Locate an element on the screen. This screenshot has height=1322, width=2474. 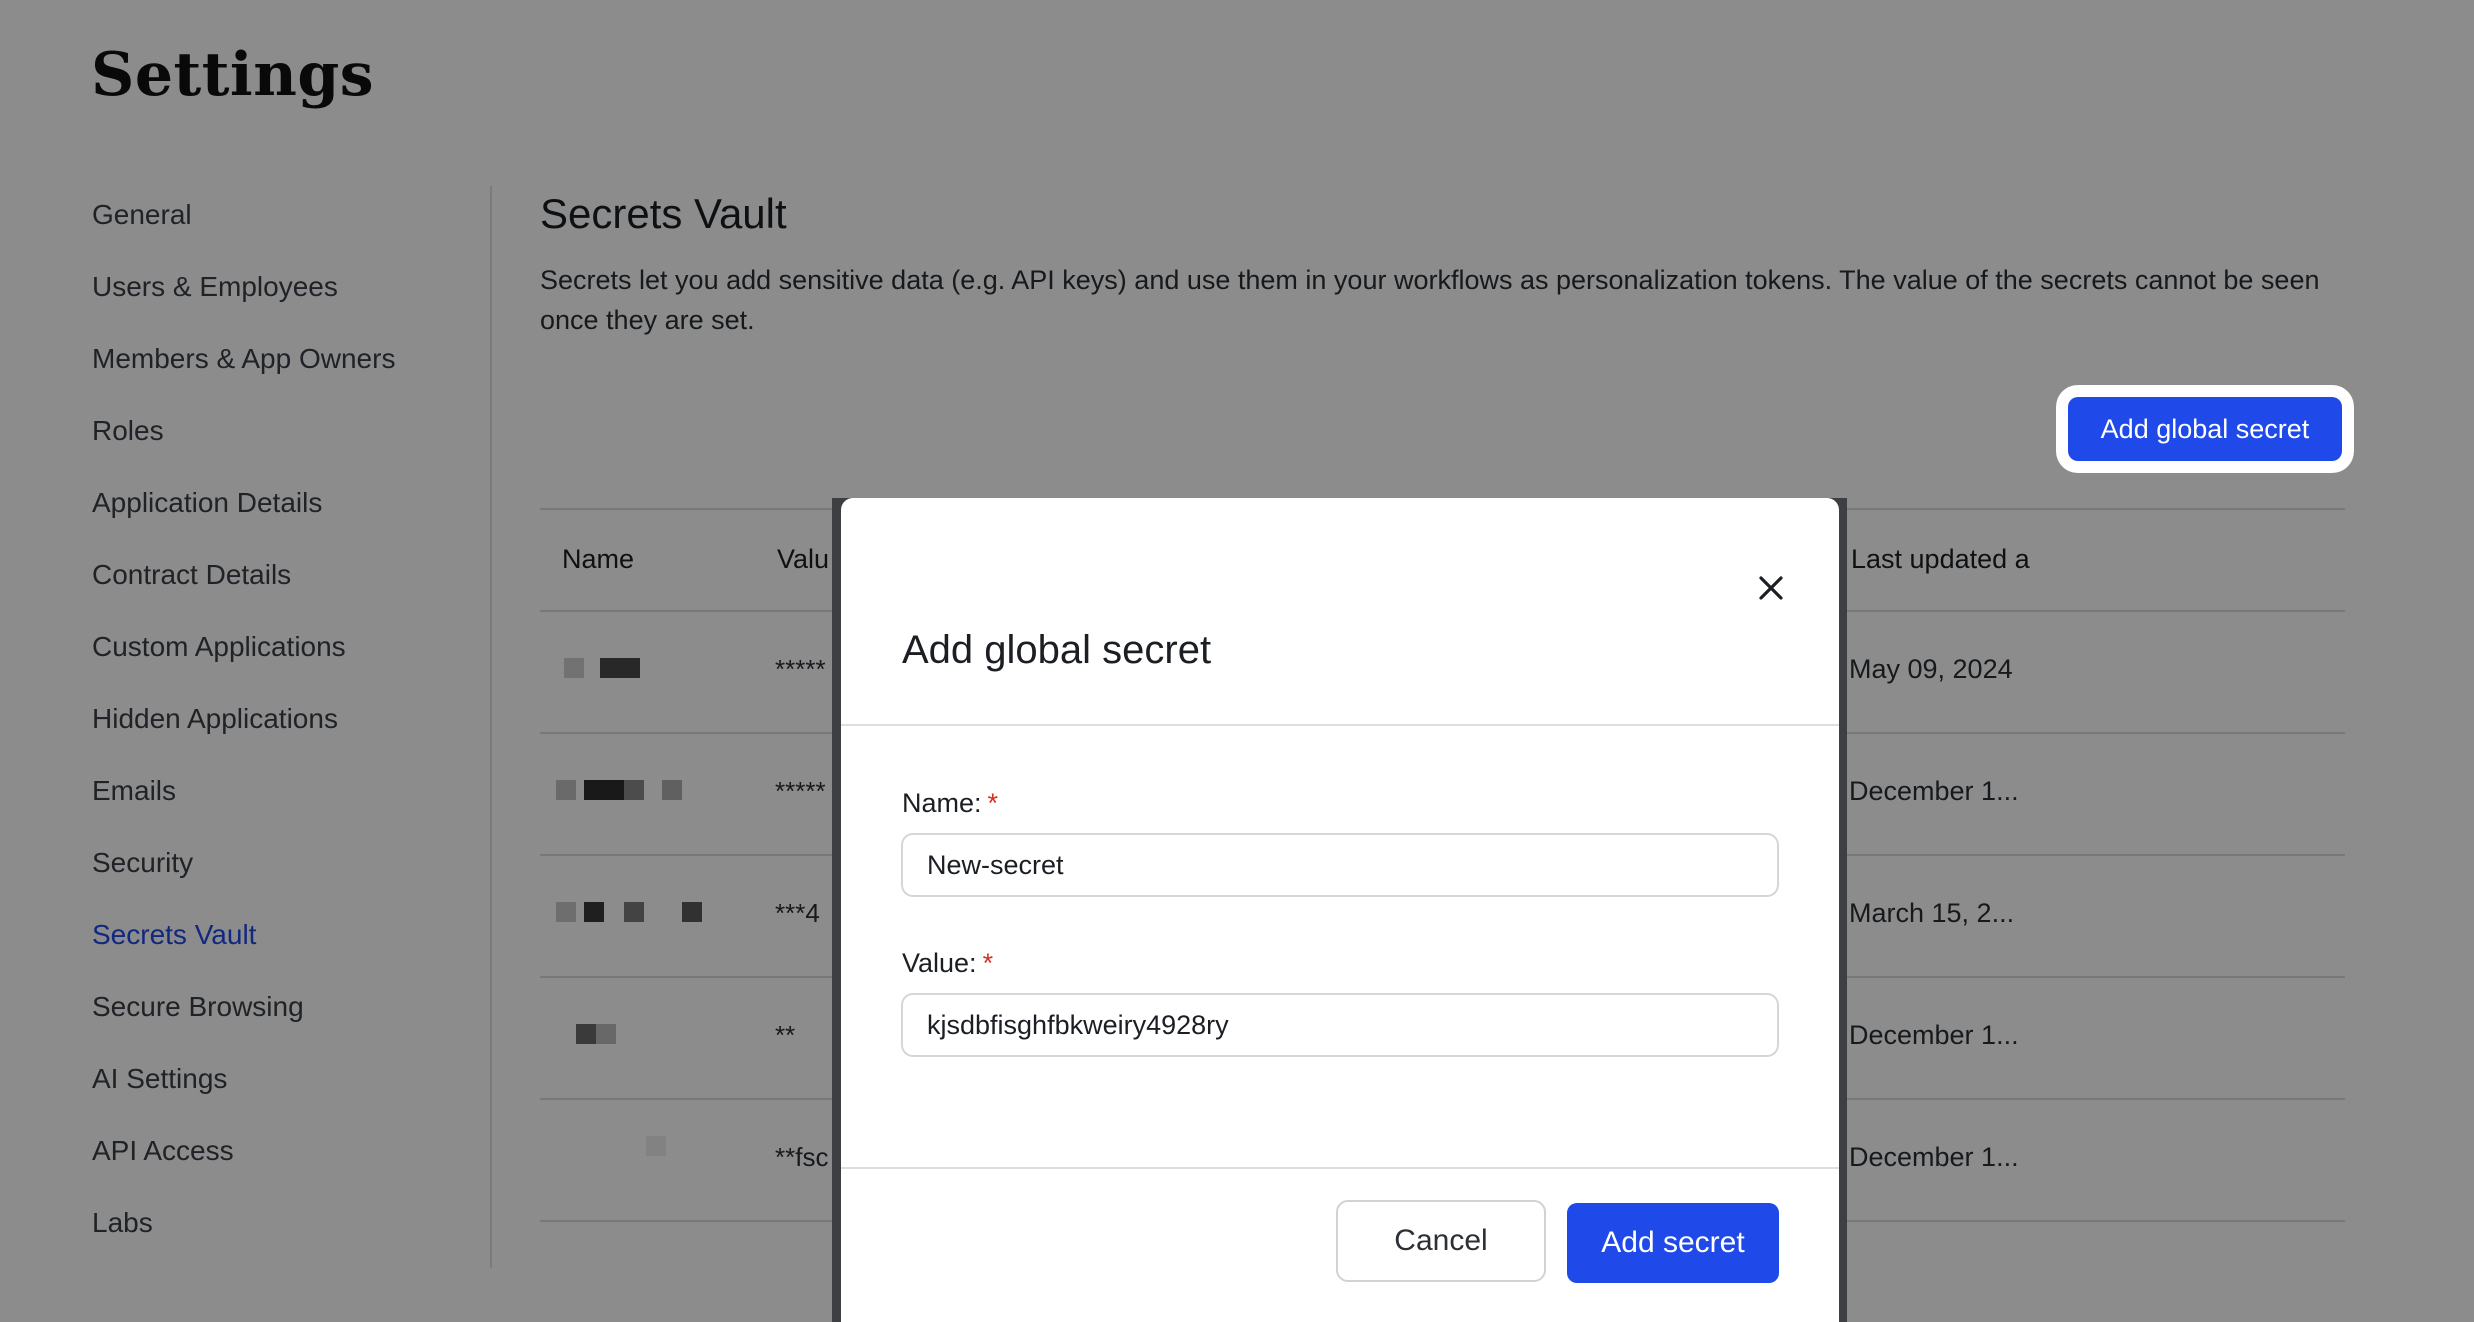
cancel-button: Cancel is located at coordinates (1441, 1241).